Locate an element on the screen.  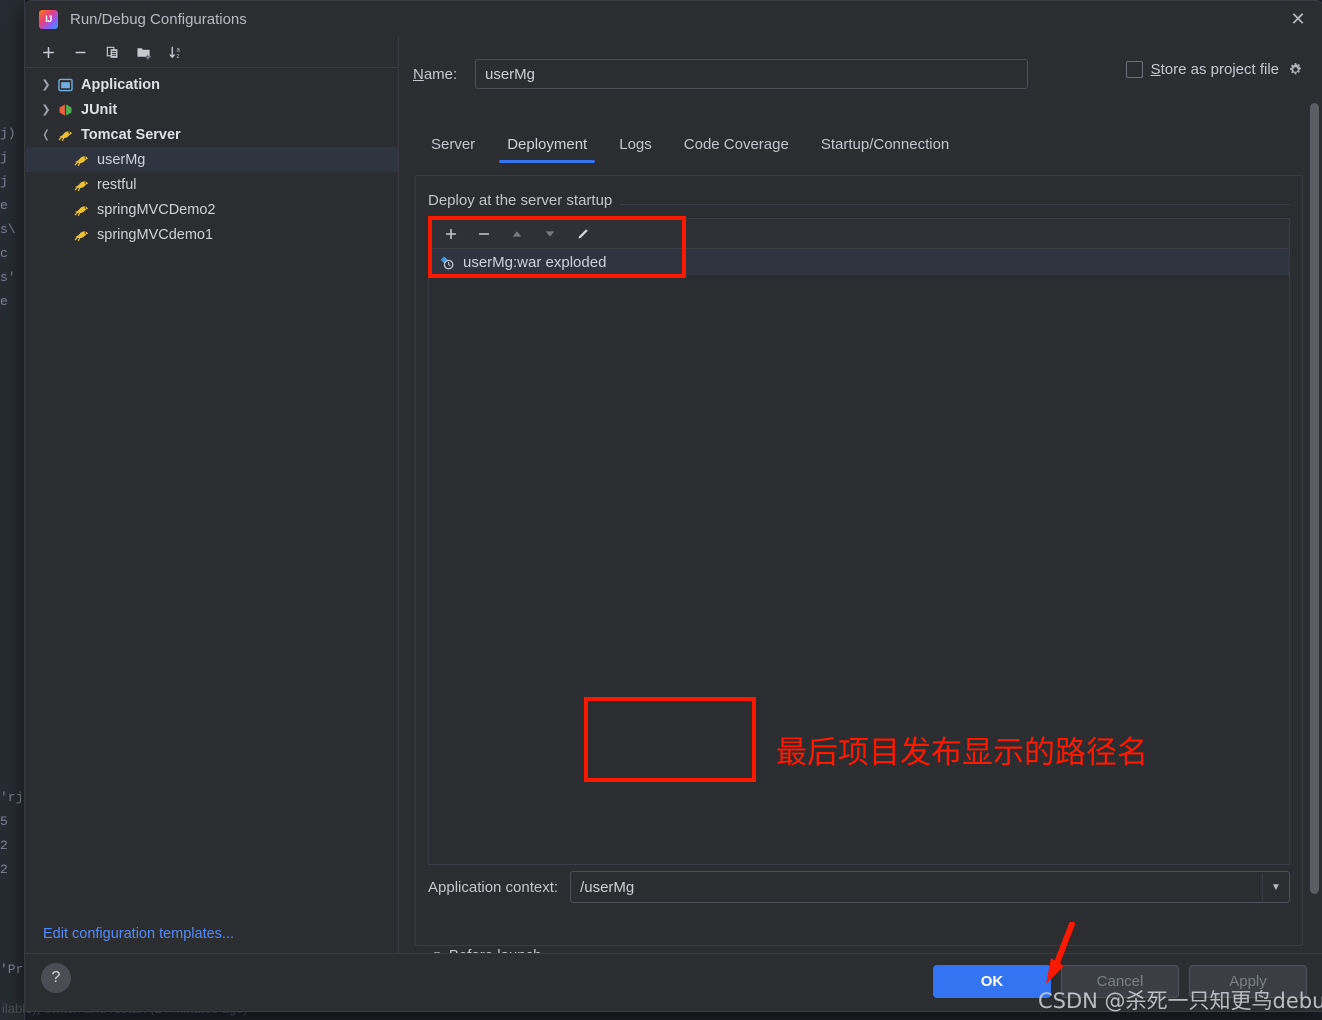
svg-text: a is located at coordinates (178, 50).